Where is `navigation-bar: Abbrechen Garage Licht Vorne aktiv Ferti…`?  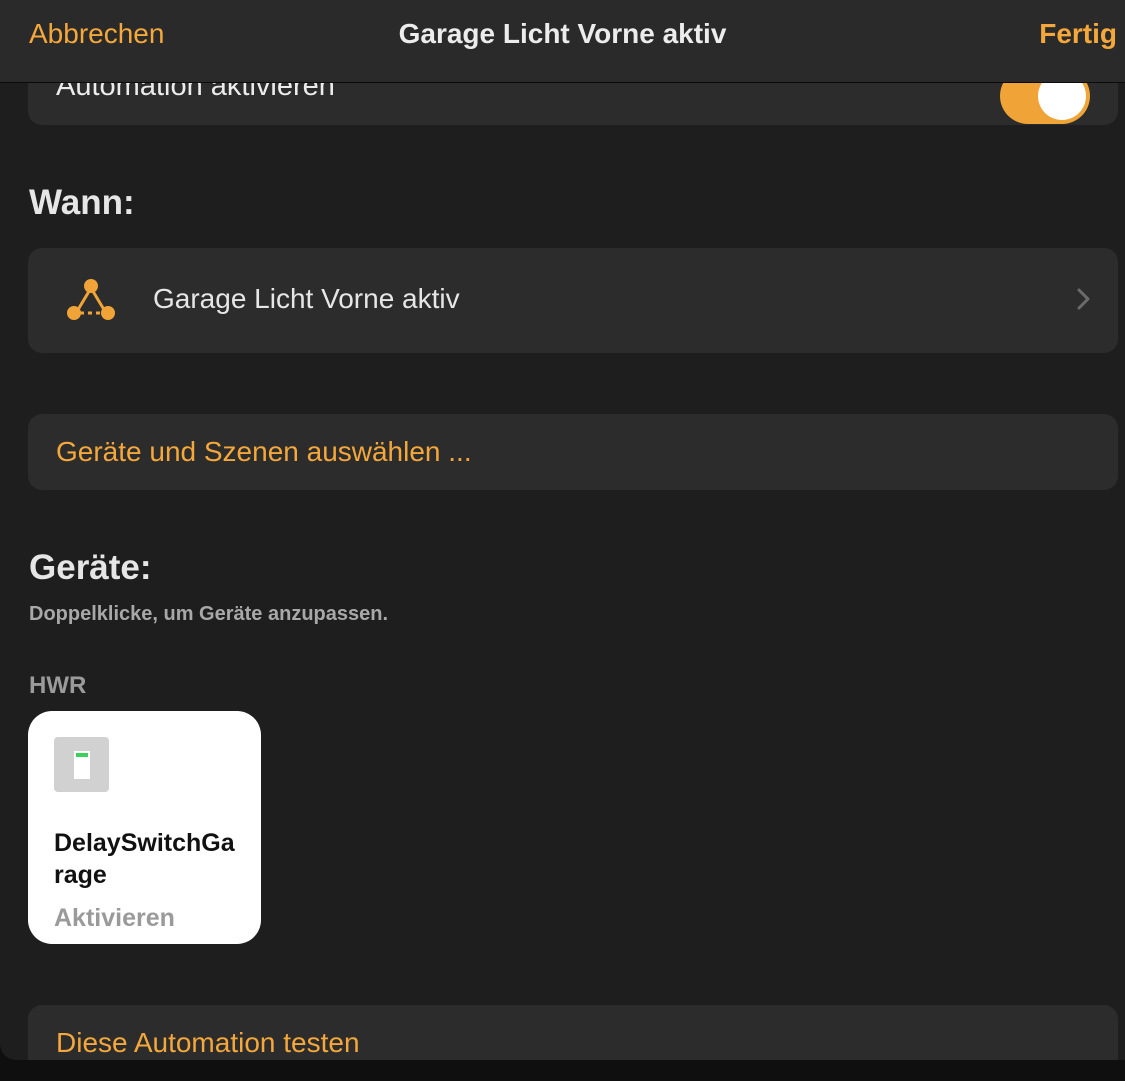 navigation-bar: Abbrechen Garage Licht Vorne aktiv Ferti… is located at coordinates (562, 41).